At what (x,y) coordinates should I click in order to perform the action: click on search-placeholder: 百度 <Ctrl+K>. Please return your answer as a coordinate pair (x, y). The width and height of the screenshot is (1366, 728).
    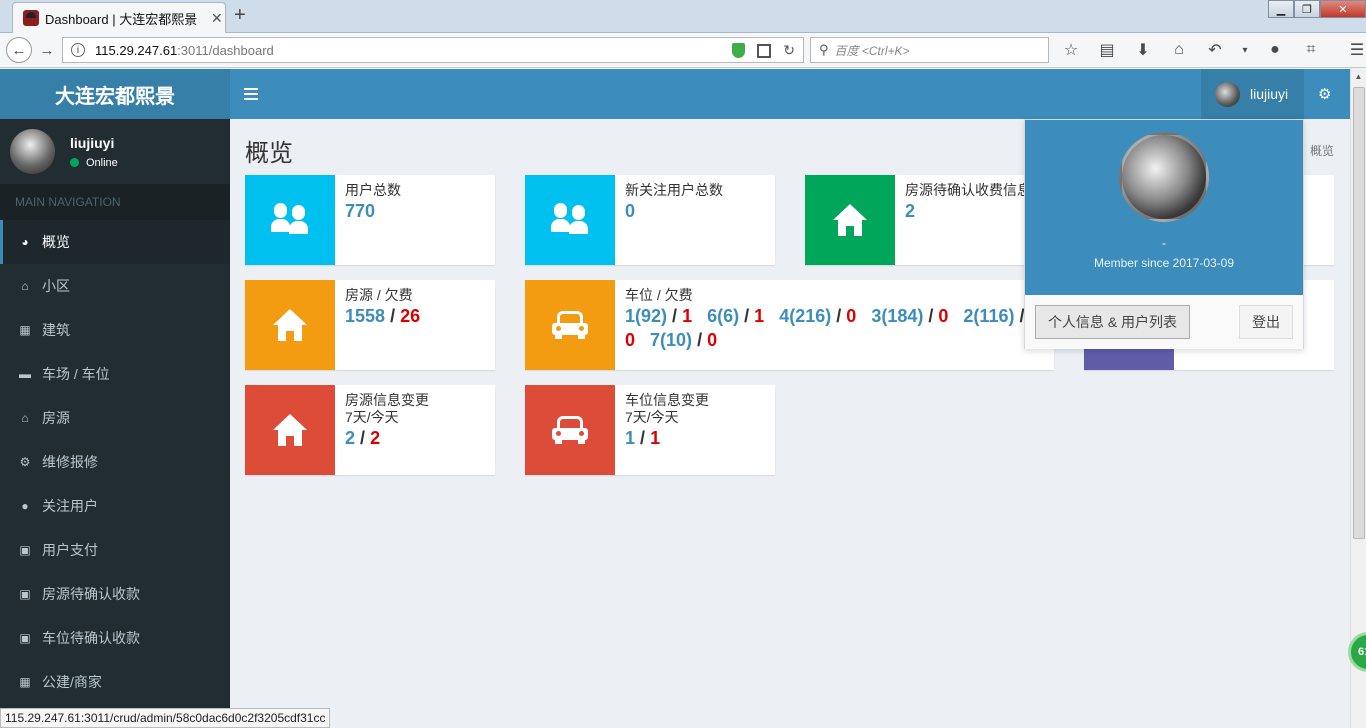
    Looking at the image, I should click on (872, 50).